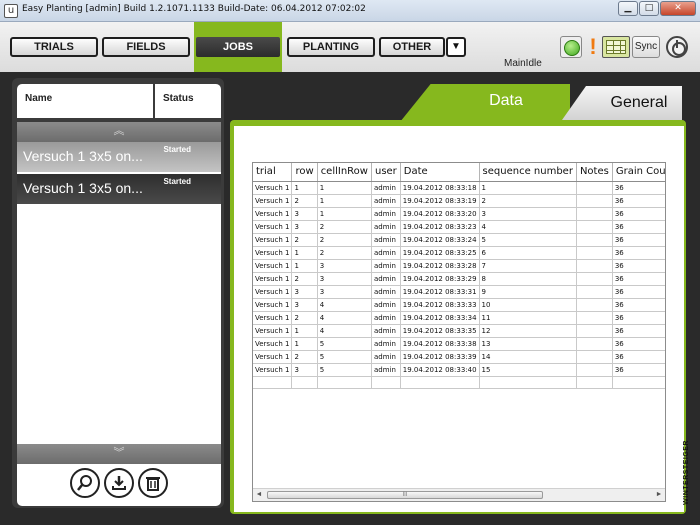 The height and width of the screenshot is (525, 700). I want to click on other-dropdown-button: ▼, so click(456, 47).